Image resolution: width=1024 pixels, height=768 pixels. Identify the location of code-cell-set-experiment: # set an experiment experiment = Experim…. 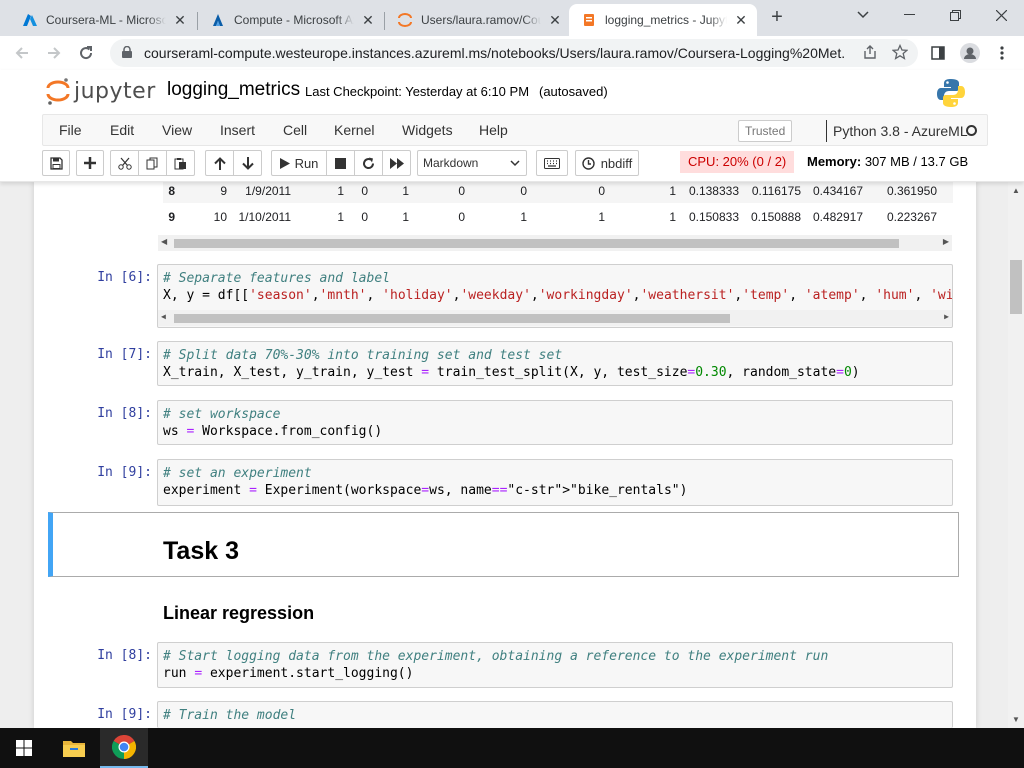
(555, 482).